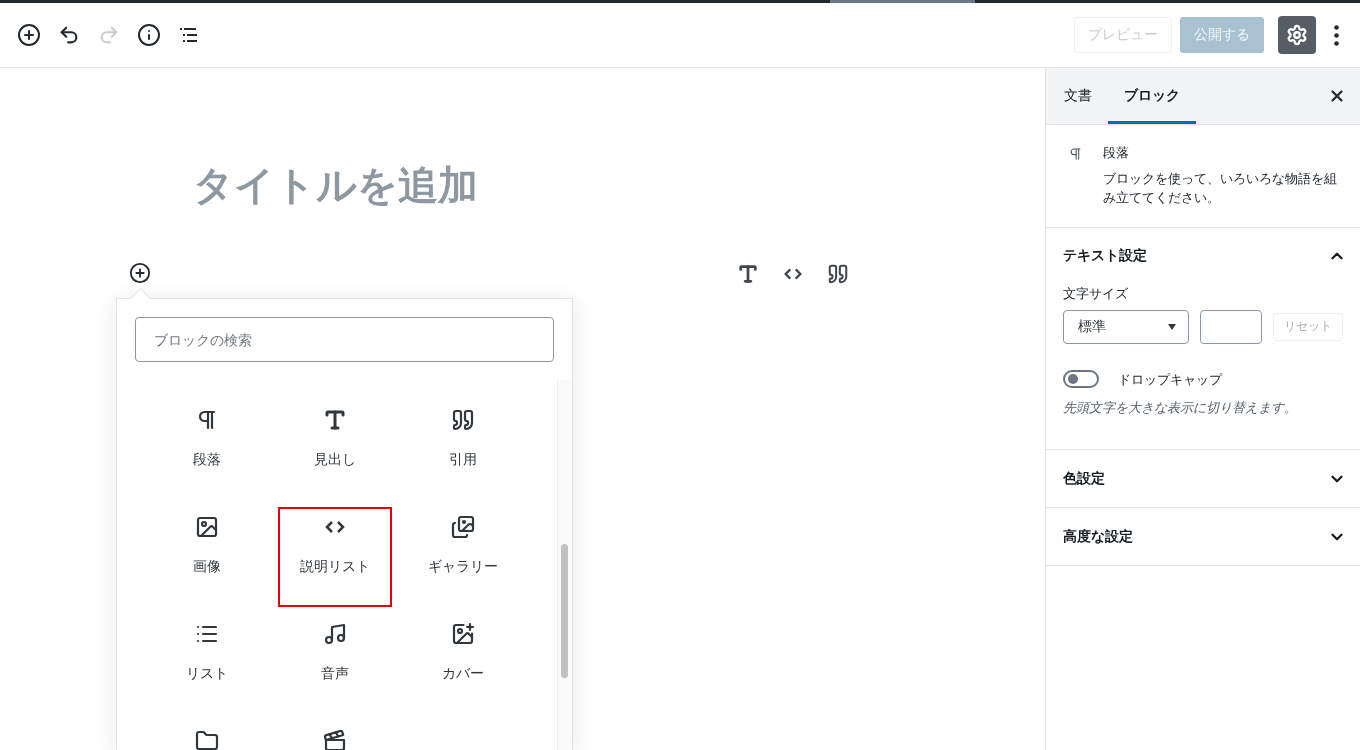  I want to click on quote-block-button, so click(838, 274).